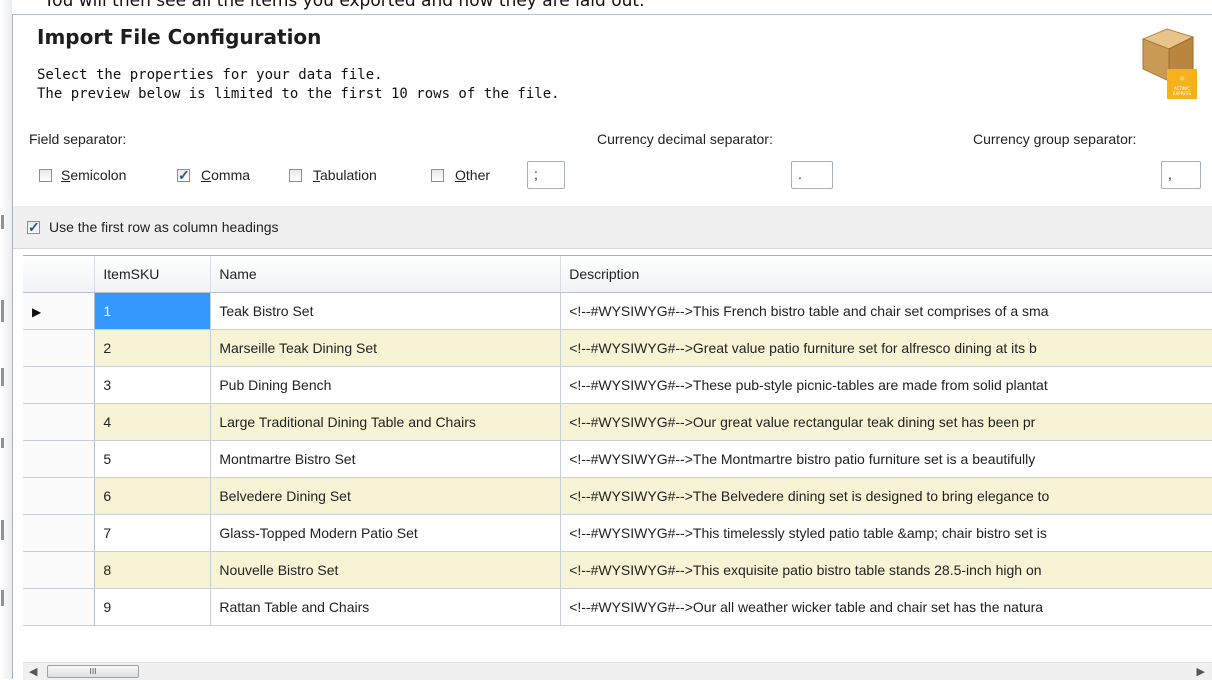  I want to click on row-header-corner, so click(59, 274).